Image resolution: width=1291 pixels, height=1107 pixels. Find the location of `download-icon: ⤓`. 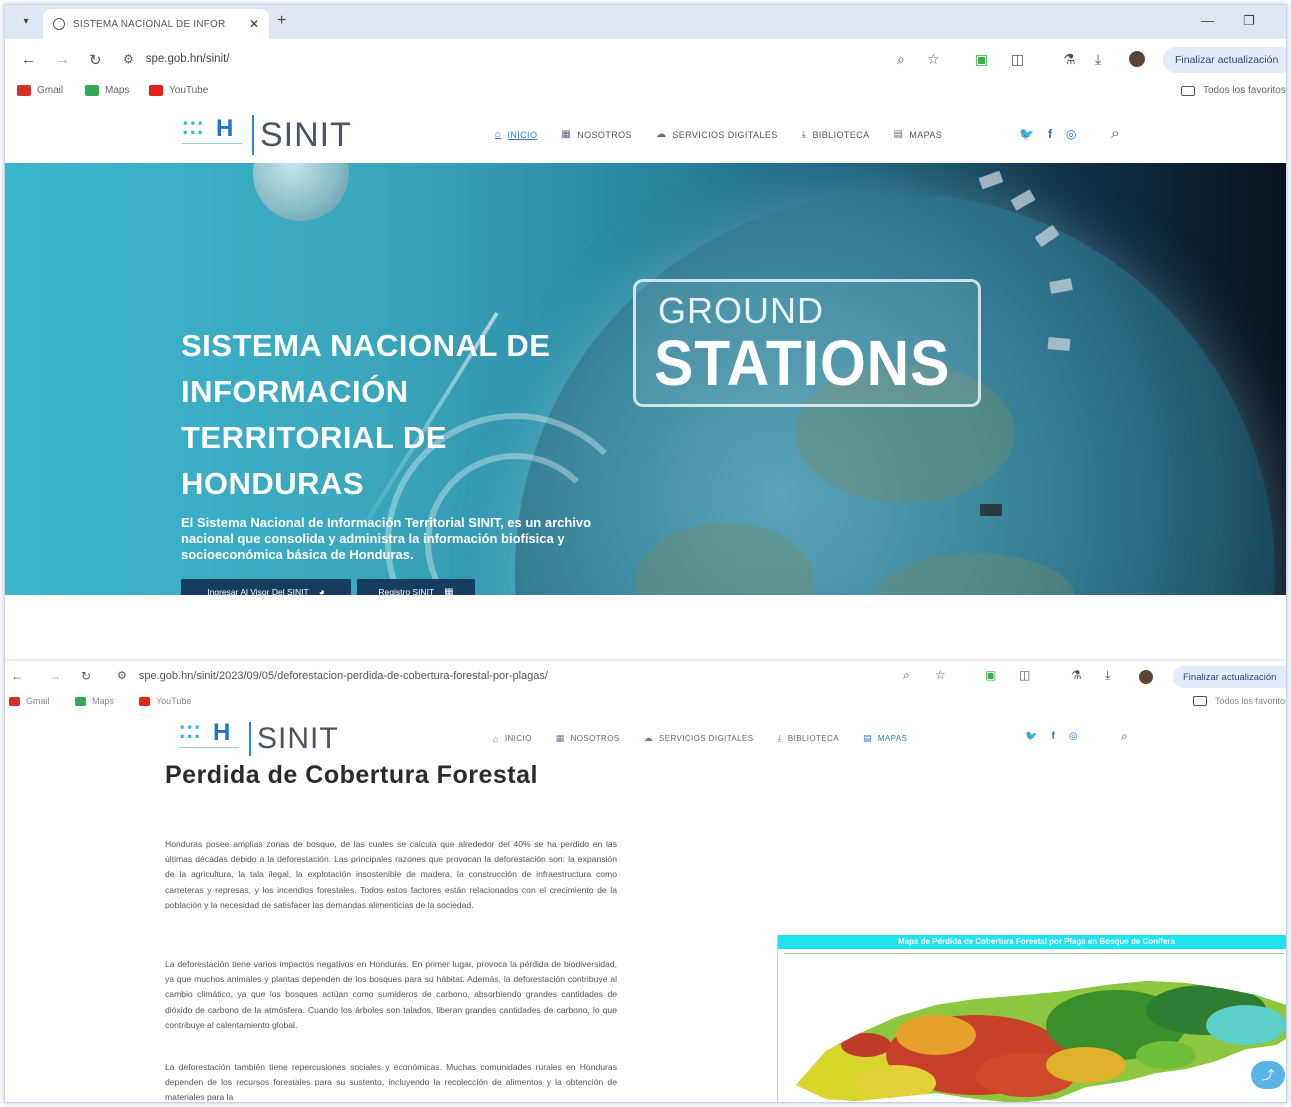

download-icon: ⤓ is located at coordinates (804, 134).